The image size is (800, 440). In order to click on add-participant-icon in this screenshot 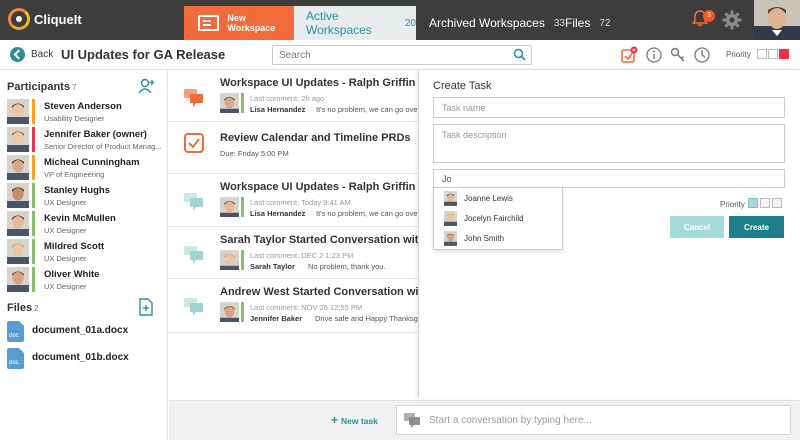, I will do `click(147, 86)`.